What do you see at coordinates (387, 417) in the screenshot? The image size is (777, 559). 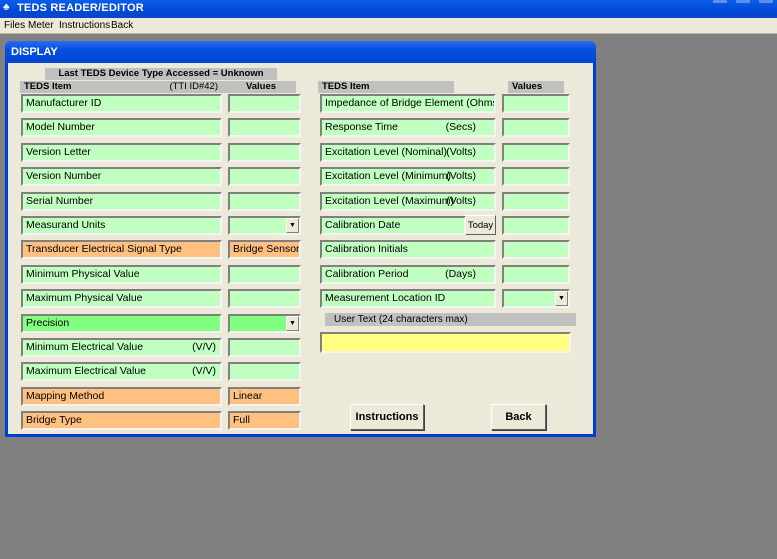 I see `instructions-button: Instructions` at bounding box center [387, 417].